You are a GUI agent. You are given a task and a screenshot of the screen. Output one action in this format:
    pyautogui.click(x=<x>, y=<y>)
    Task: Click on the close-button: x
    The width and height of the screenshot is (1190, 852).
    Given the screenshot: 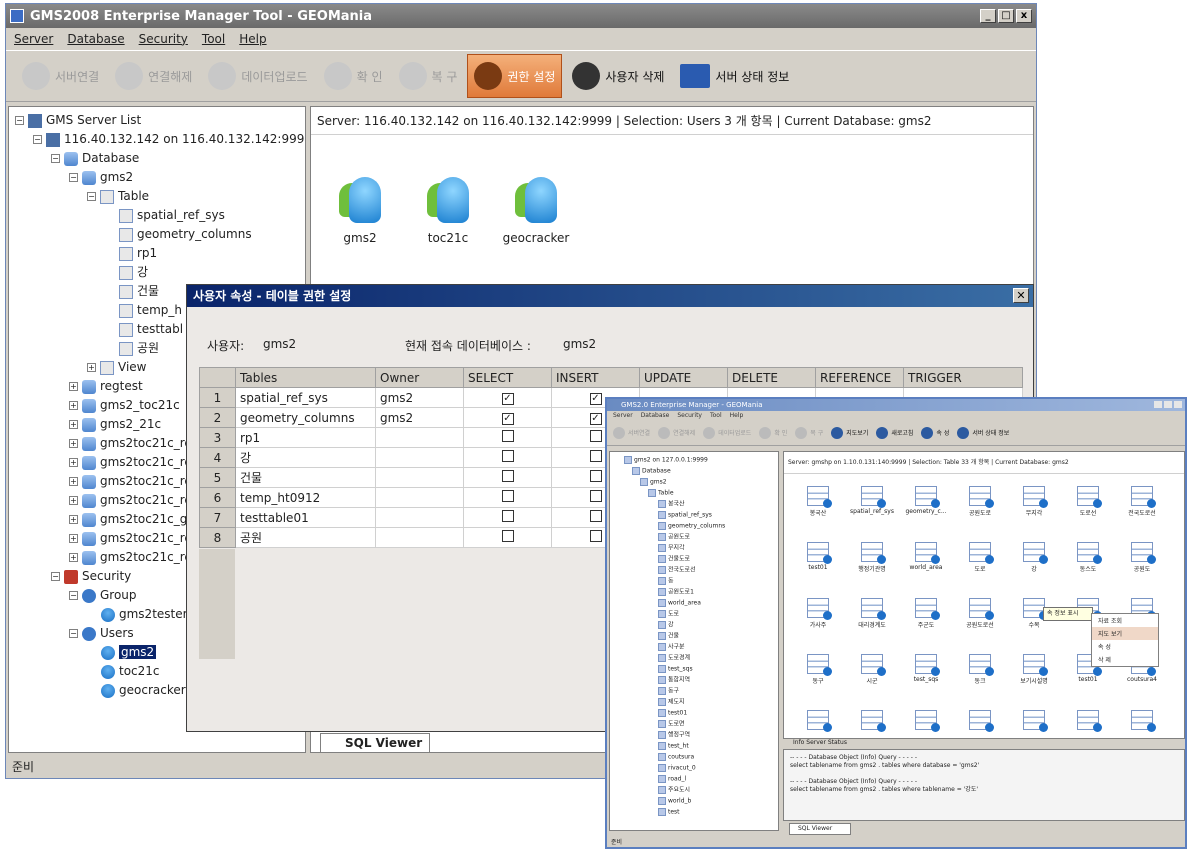 What is the action you would take?
    pyautogui.click(x=1024, y=16)
    